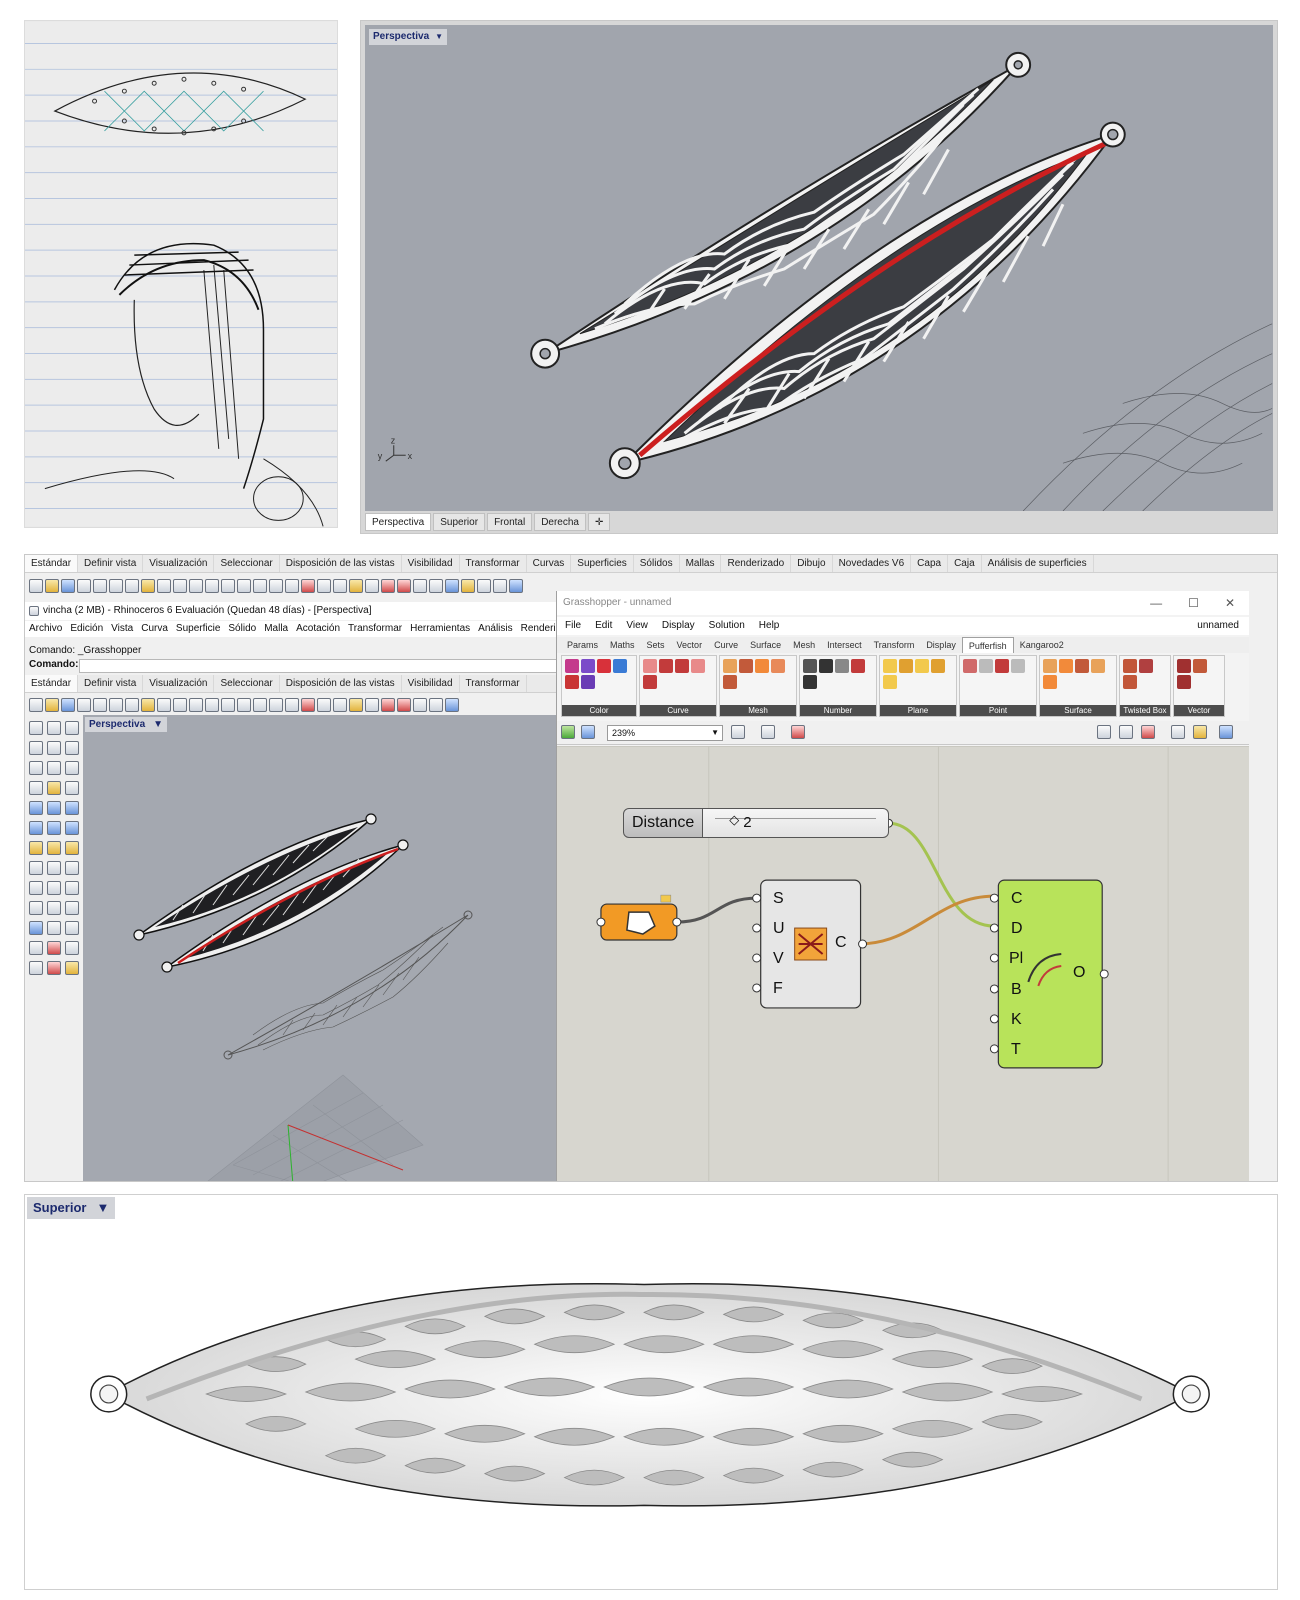 The width and height of the screenshot is (1300, 1600). Describe the element at coordinates (701, 563) in the screenshot. I see `toolbar-tab: Mallas` at that location.